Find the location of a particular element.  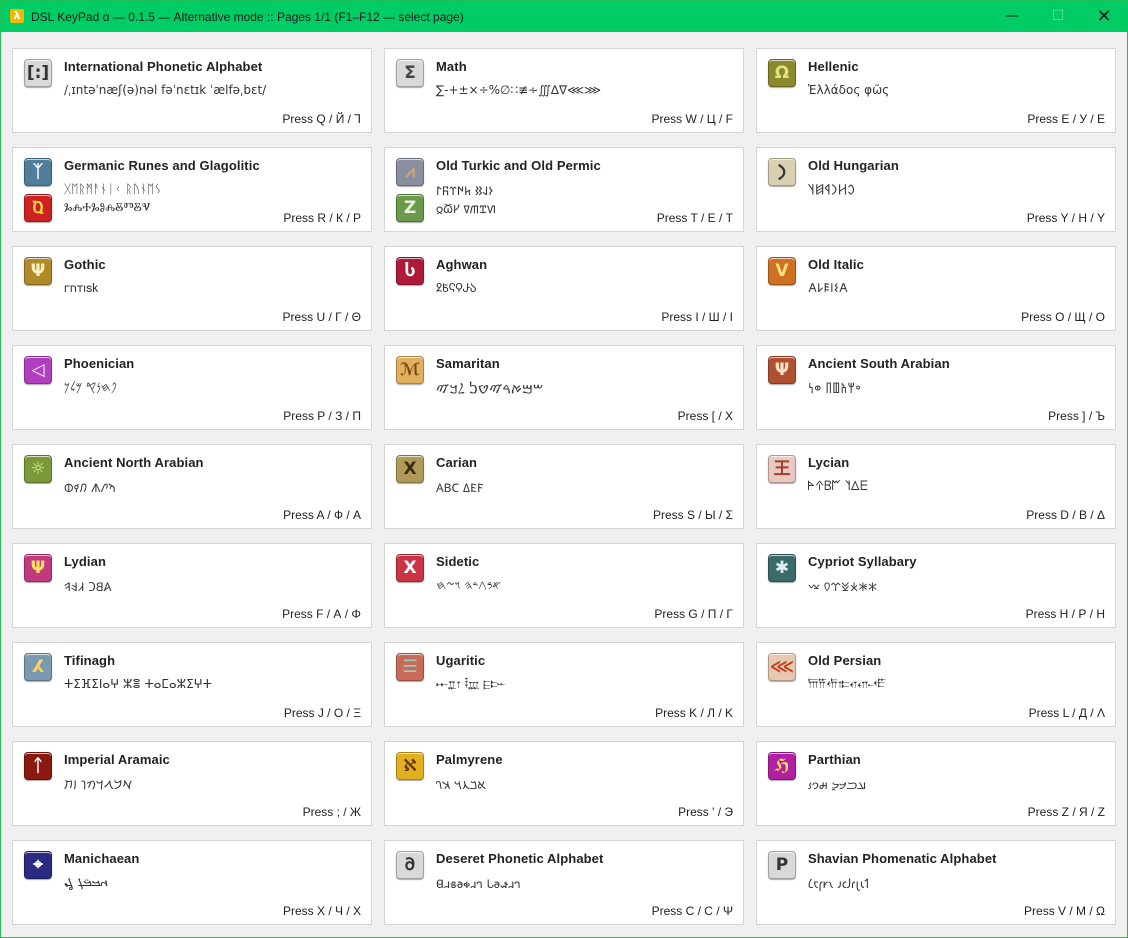

script-tile-icon: ℳ is located at coordinates (410, 370).